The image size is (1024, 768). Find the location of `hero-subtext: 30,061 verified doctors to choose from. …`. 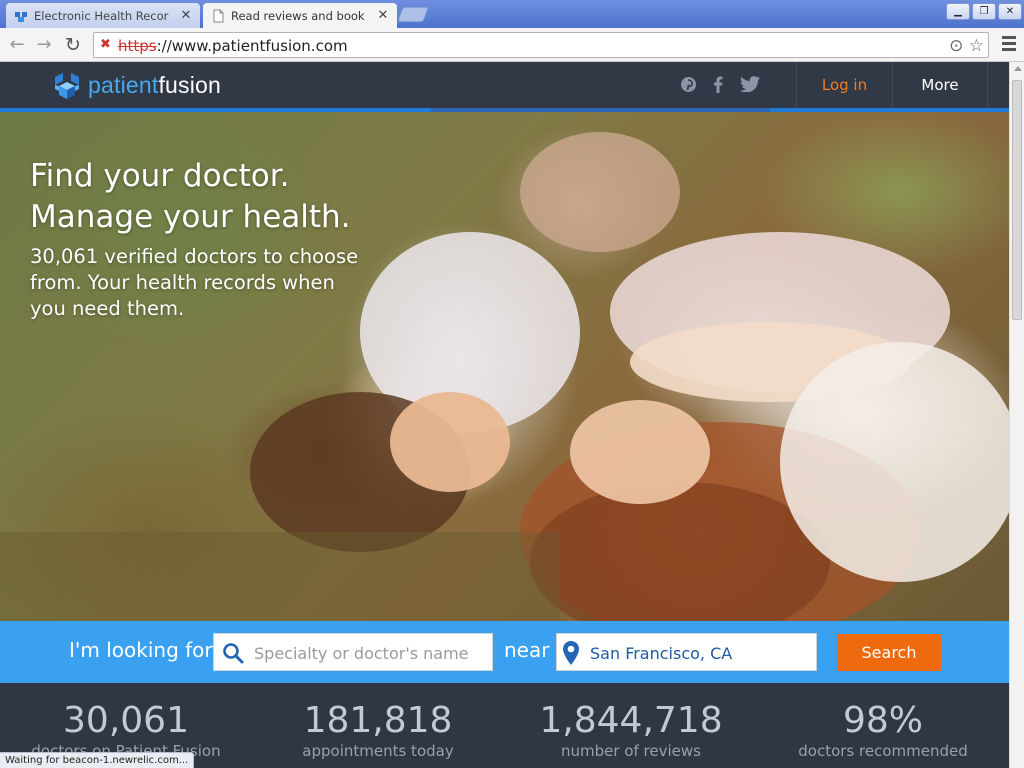

hero-subtext: 30,061 verified doctors to choose from. … is located at coordinates (194, 282).